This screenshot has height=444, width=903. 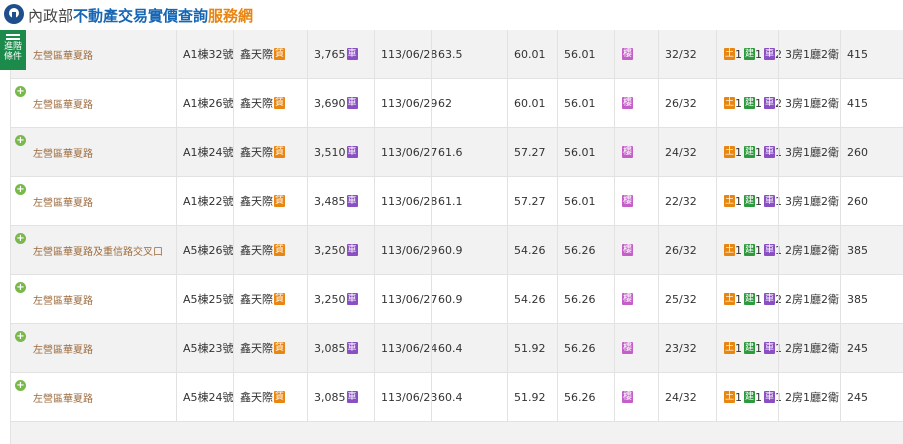 I want to click on area-cell: 60.4, so click(x=469, y=348).